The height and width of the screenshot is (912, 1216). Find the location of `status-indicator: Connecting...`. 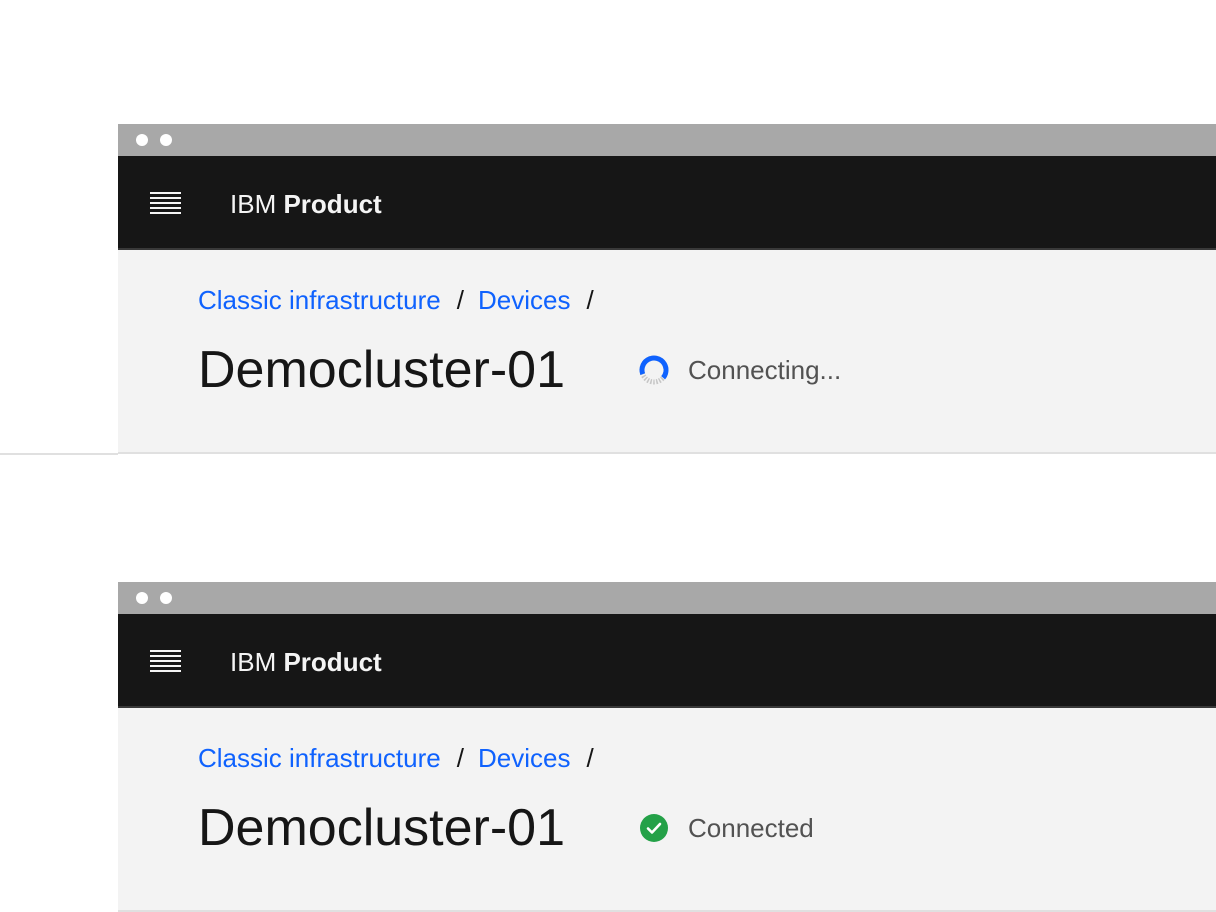

status-indicator: Connecting... is located at coordinates (739, 370).